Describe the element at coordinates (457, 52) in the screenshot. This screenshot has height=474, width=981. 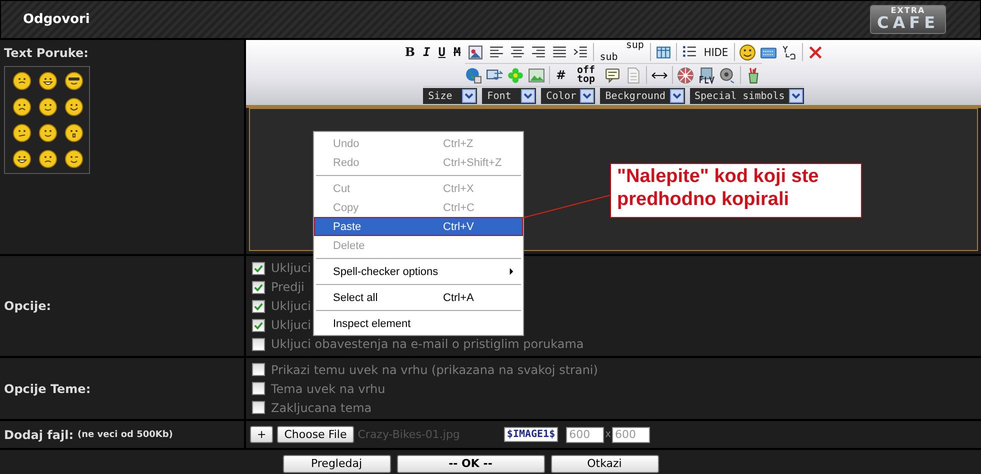
I see `format-button: M` at that location.